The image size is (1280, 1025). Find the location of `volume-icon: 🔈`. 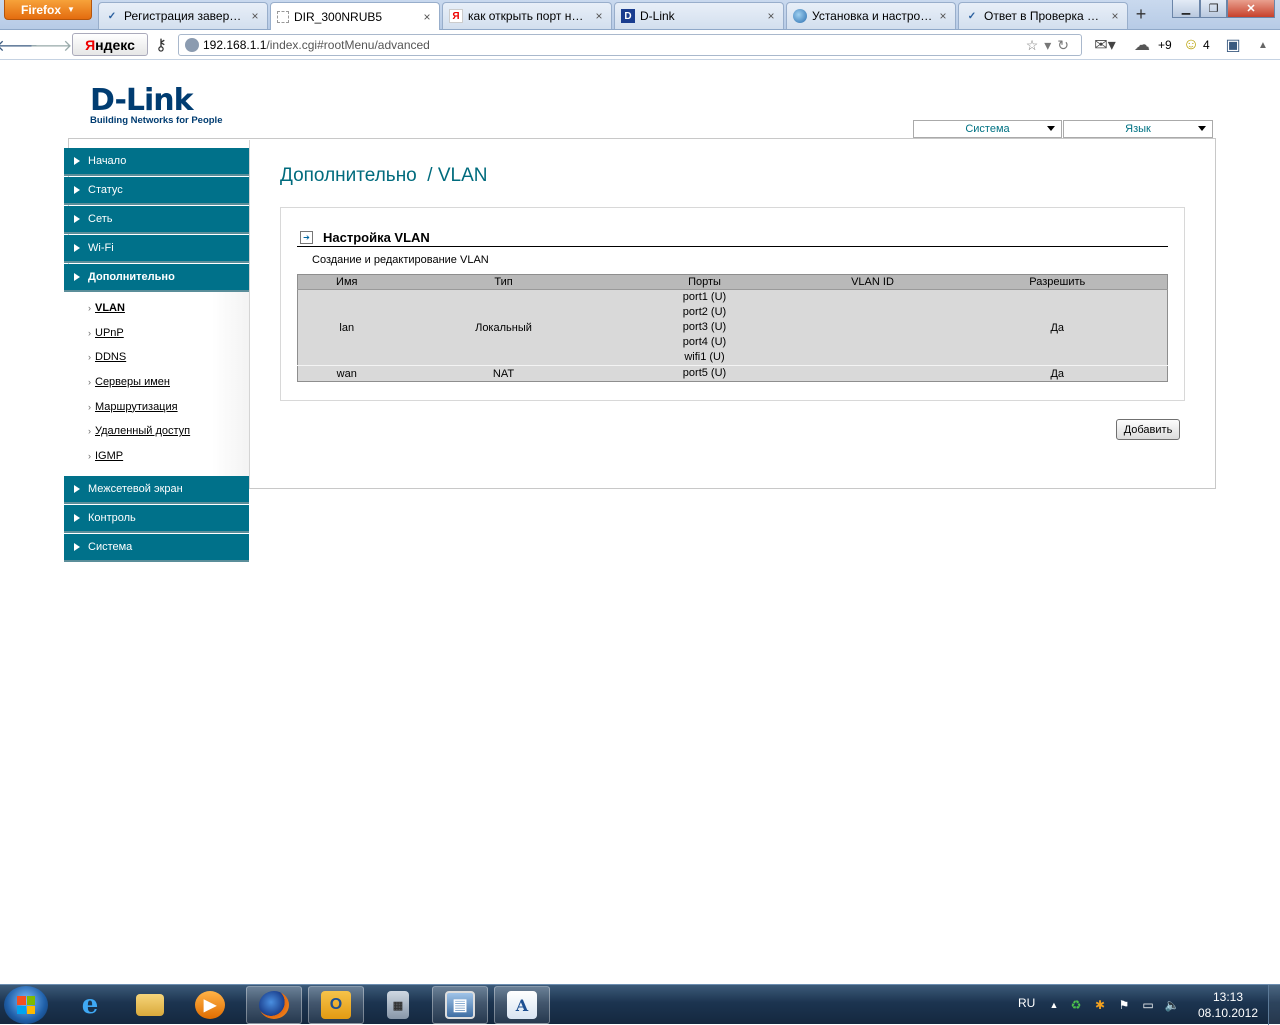

volume-icon: 🔈 is located at coordinates (1172, 1005).